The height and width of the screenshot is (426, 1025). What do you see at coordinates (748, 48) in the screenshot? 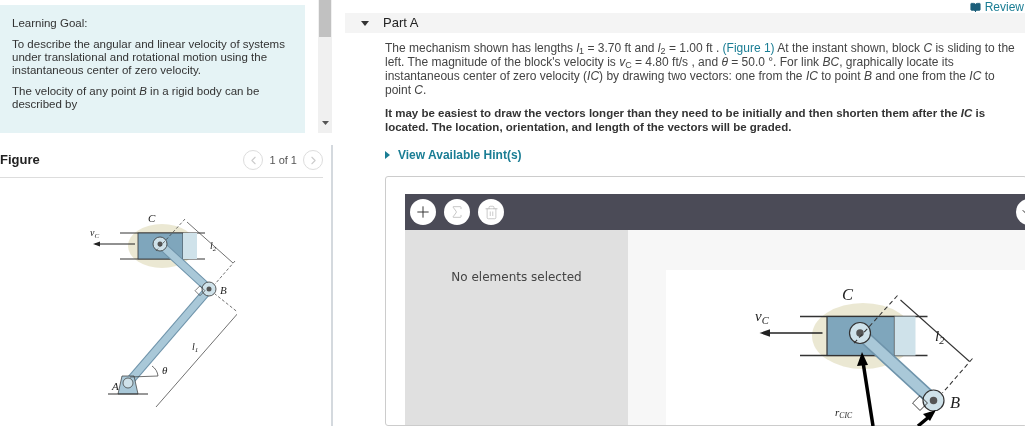
I see `figure-link: (Figure 1)` at bounding box center [748, 48].